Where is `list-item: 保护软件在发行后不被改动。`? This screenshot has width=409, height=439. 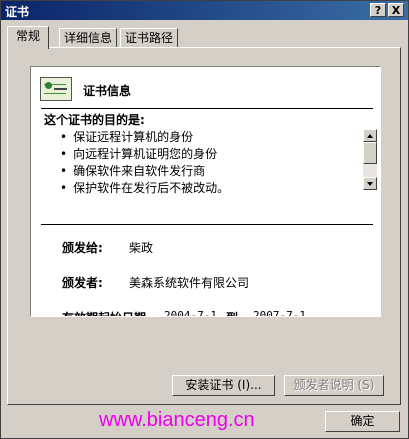
list-item: 保护软件在发行后不被改动。 is located at coordinates (205, 188).